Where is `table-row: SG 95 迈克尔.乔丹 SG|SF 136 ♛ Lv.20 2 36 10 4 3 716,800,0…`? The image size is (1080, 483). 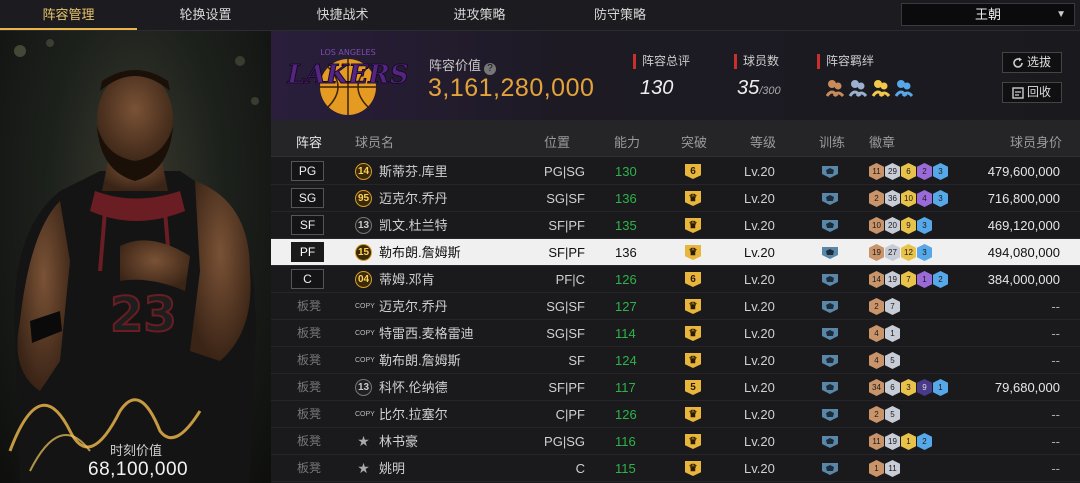
table-row: SG 95 迈克尔.乔丹 SG|SF 136 ♛ Lv.20 2 36 10 4 3 716,800,0… is located at coordinates (675, 198).